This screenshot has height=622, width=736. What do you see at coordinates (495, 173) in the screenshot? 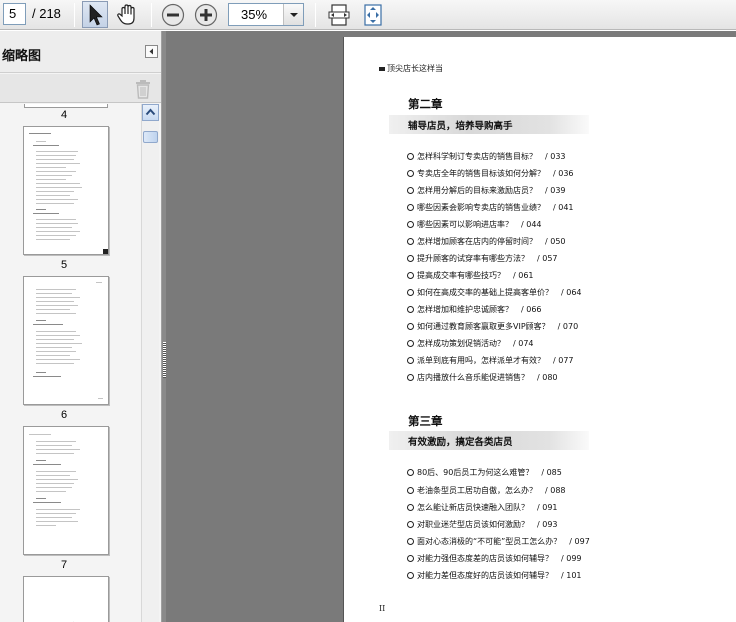
I see `toc-entry-text: 专卖店全年的销售目标该如何分解？ / 036` at bounding box center [495, 173].